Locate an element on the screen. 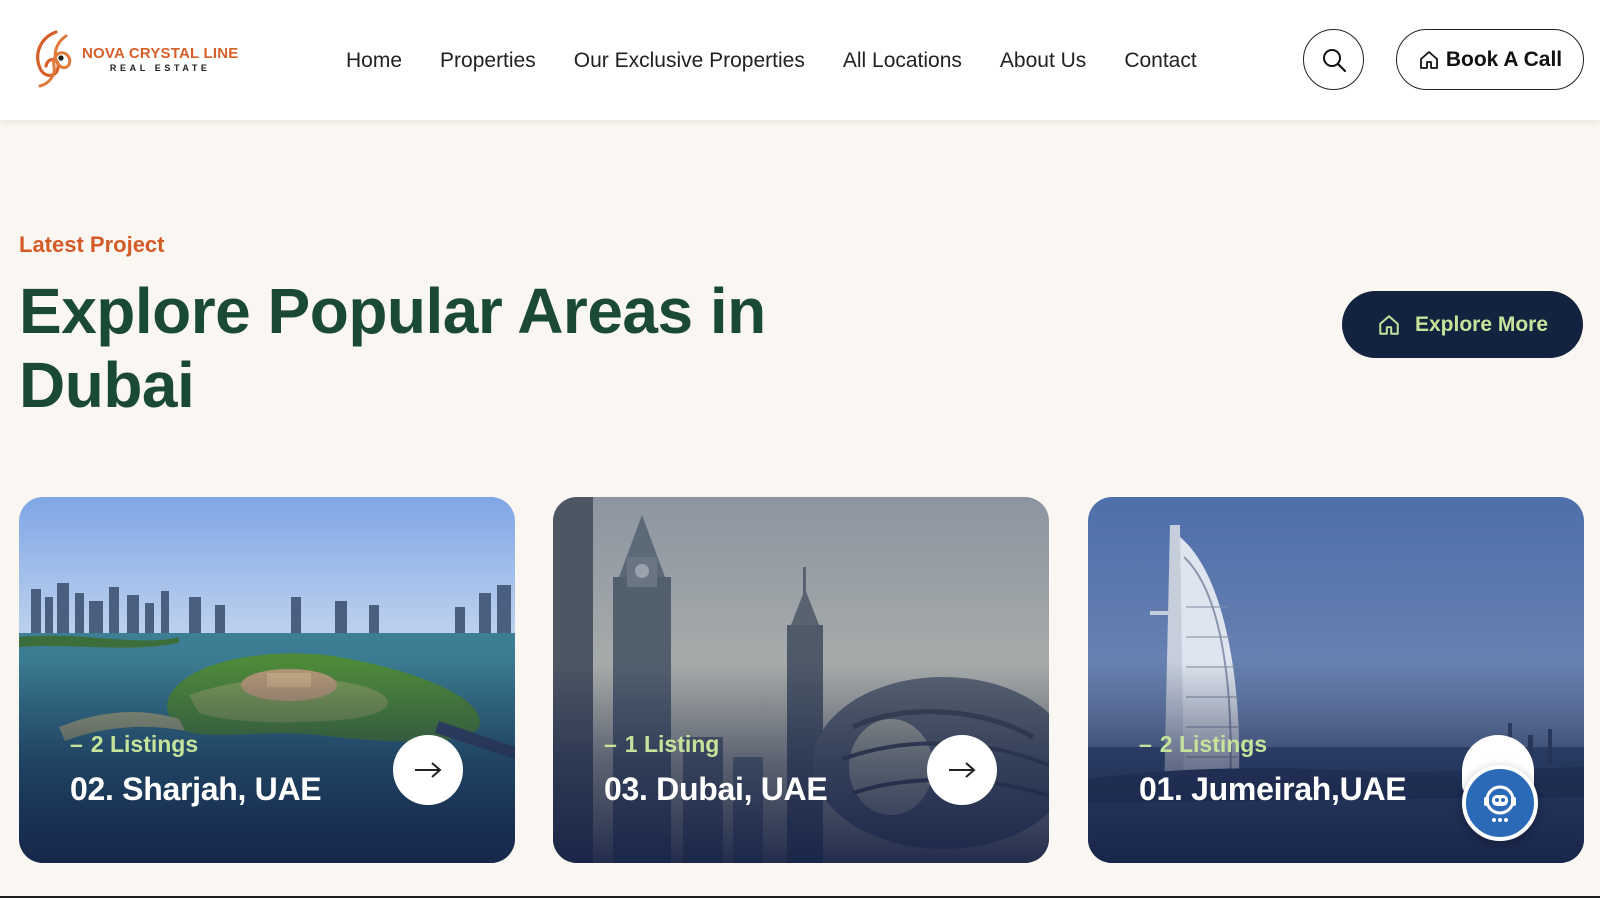  chat-widget-button is located at coordinates (1500, 803).